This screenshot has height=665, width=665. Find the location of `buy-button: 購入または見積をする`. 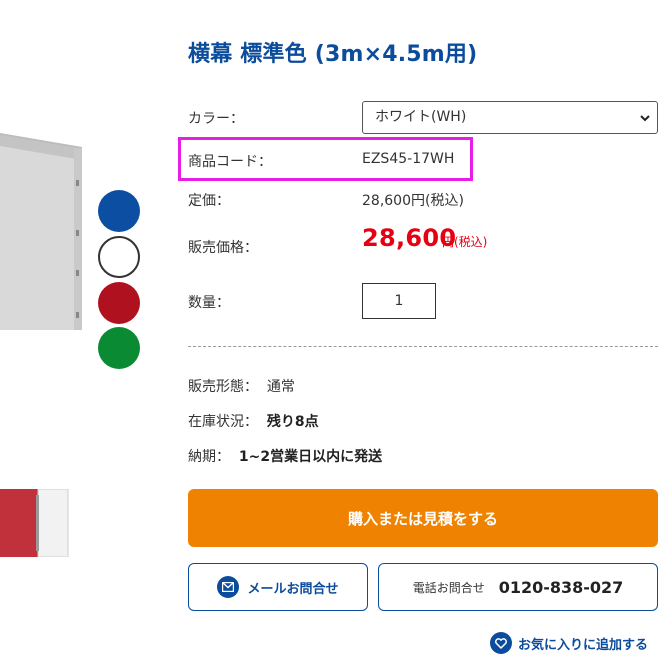

buy-button: 購入または見積をする is located at coordinates (423, 518).